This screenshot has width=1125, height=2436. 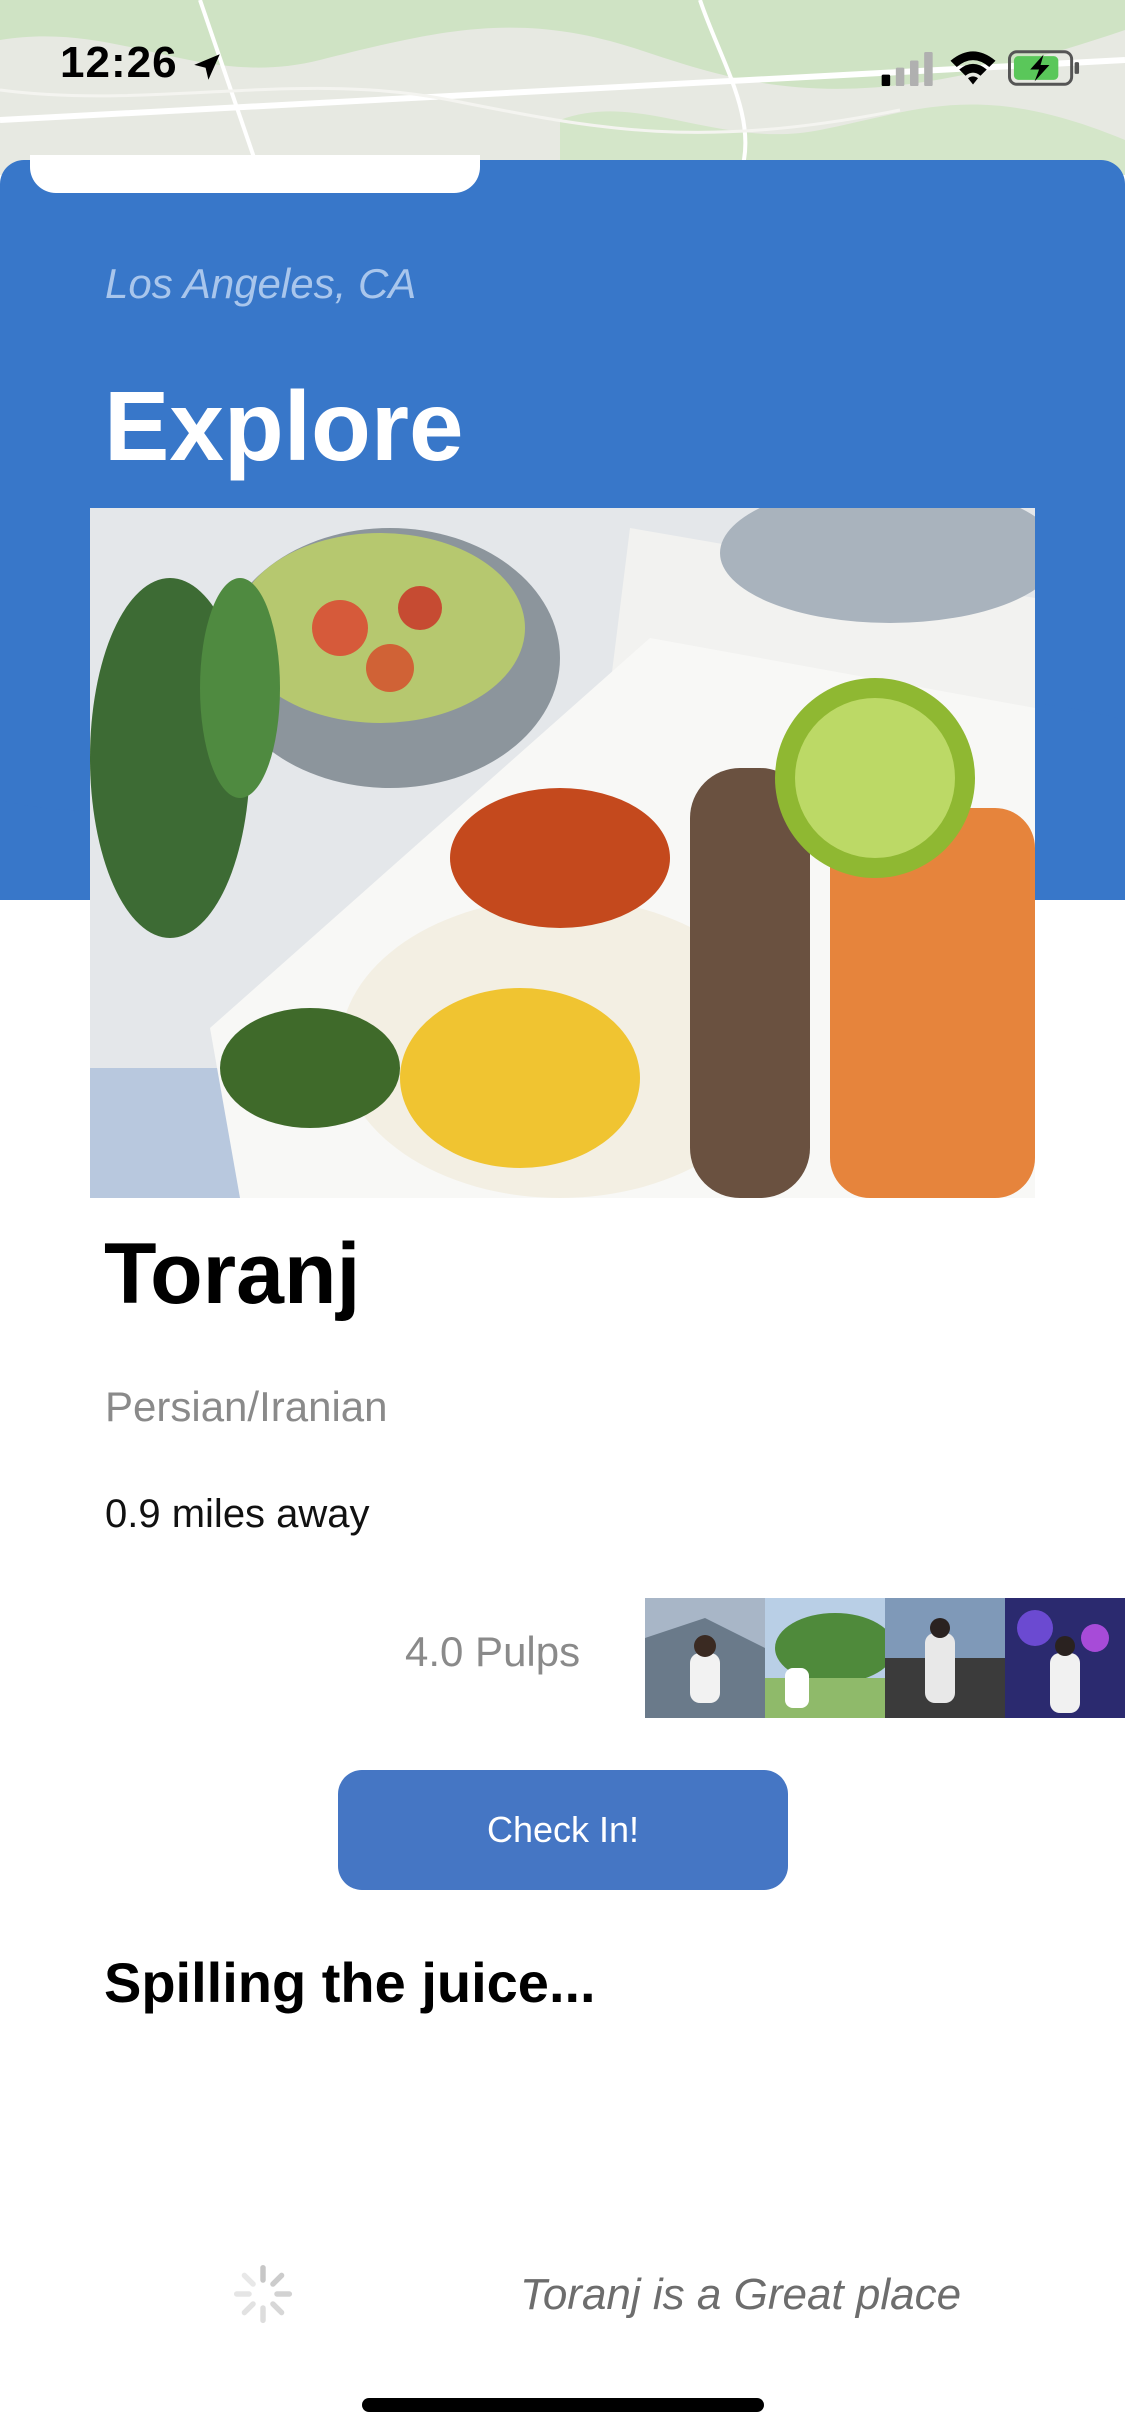 I want to click on check-in-button: Check In!, so click(x=563, y=1830).